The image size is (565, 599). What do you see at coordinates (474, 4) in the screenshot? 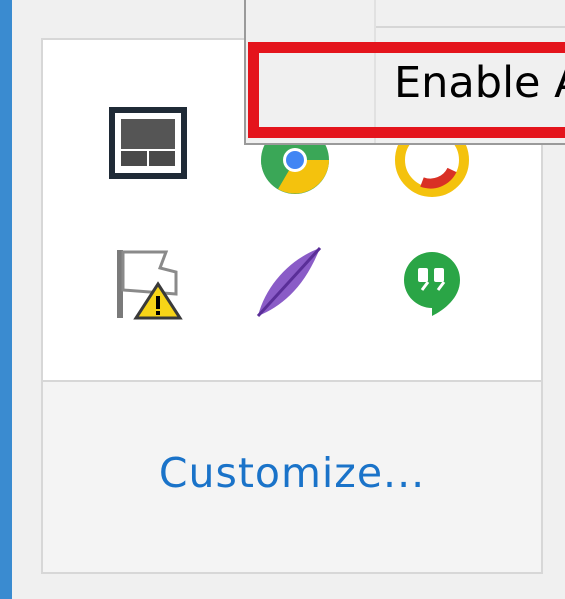
I see `menu-item-disable: Disable` at bounding box center [474, 4].